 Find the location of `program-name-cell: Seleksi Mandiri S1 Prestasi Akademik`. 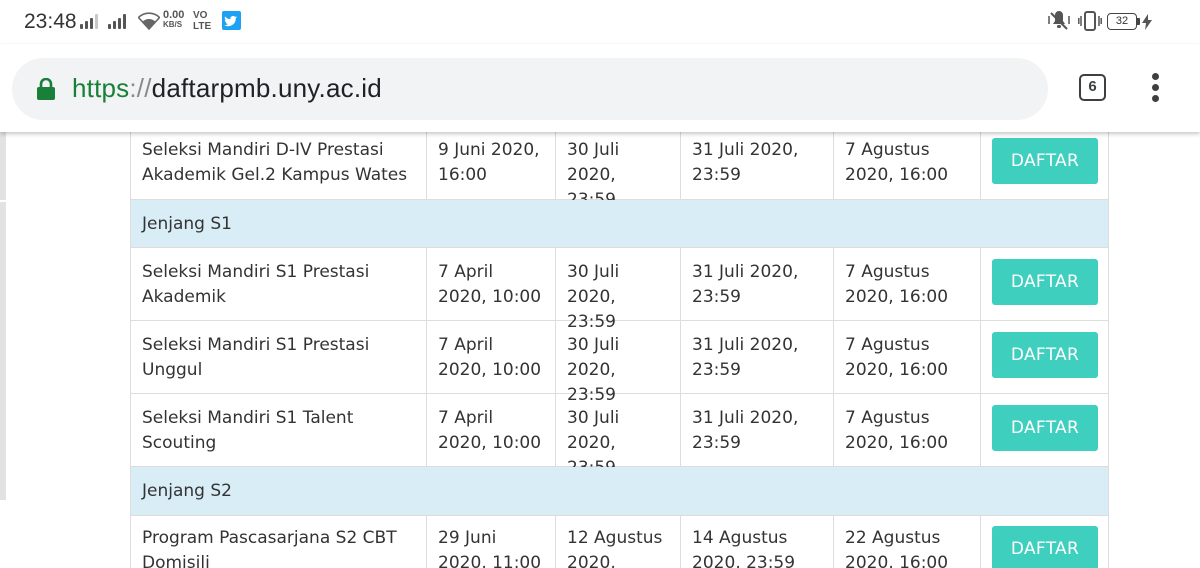

program-name-cell: Seleksi Mandiri S1 Prestasi Akademik is located at coordinates (279, 284).